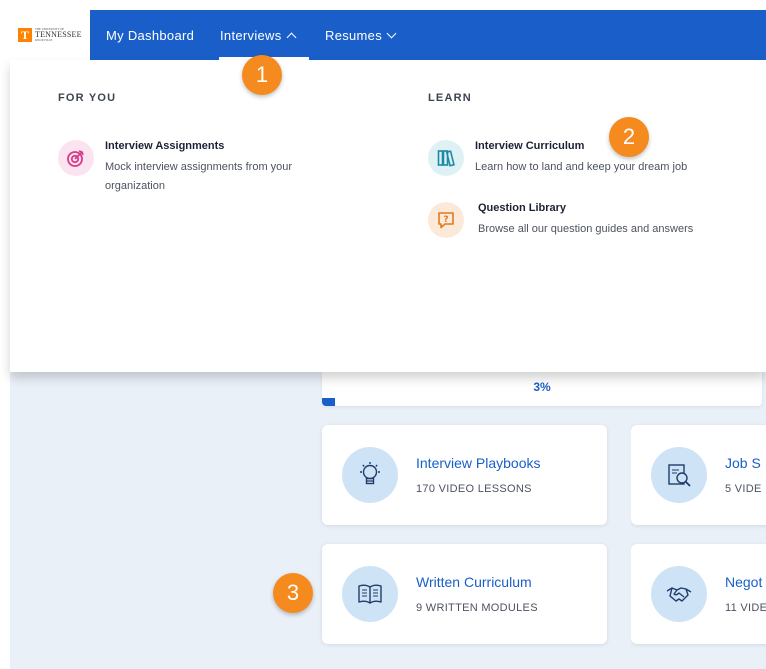 Image resolution: width=766 pixels, height=669 pixels. What do you see at coordinates (446, 158) in the screenshot?
I see `books-icon` at bounding box center [446, 158].